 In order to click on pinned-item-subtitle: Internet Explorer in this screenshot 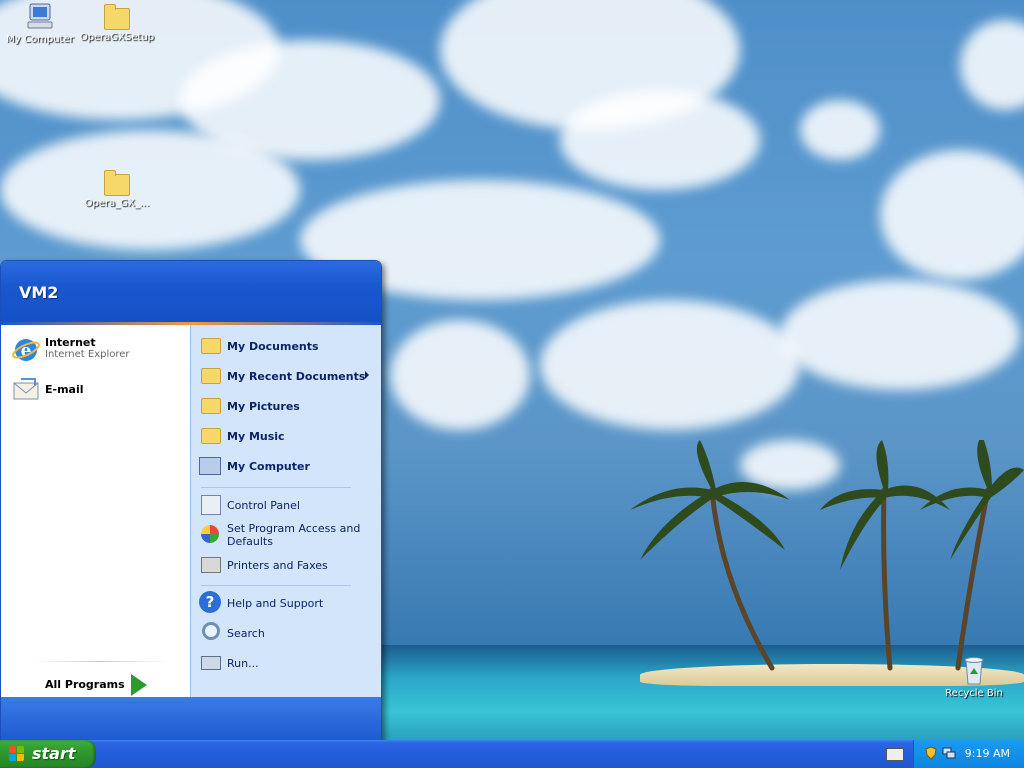, I will do `click(87, 354)`.